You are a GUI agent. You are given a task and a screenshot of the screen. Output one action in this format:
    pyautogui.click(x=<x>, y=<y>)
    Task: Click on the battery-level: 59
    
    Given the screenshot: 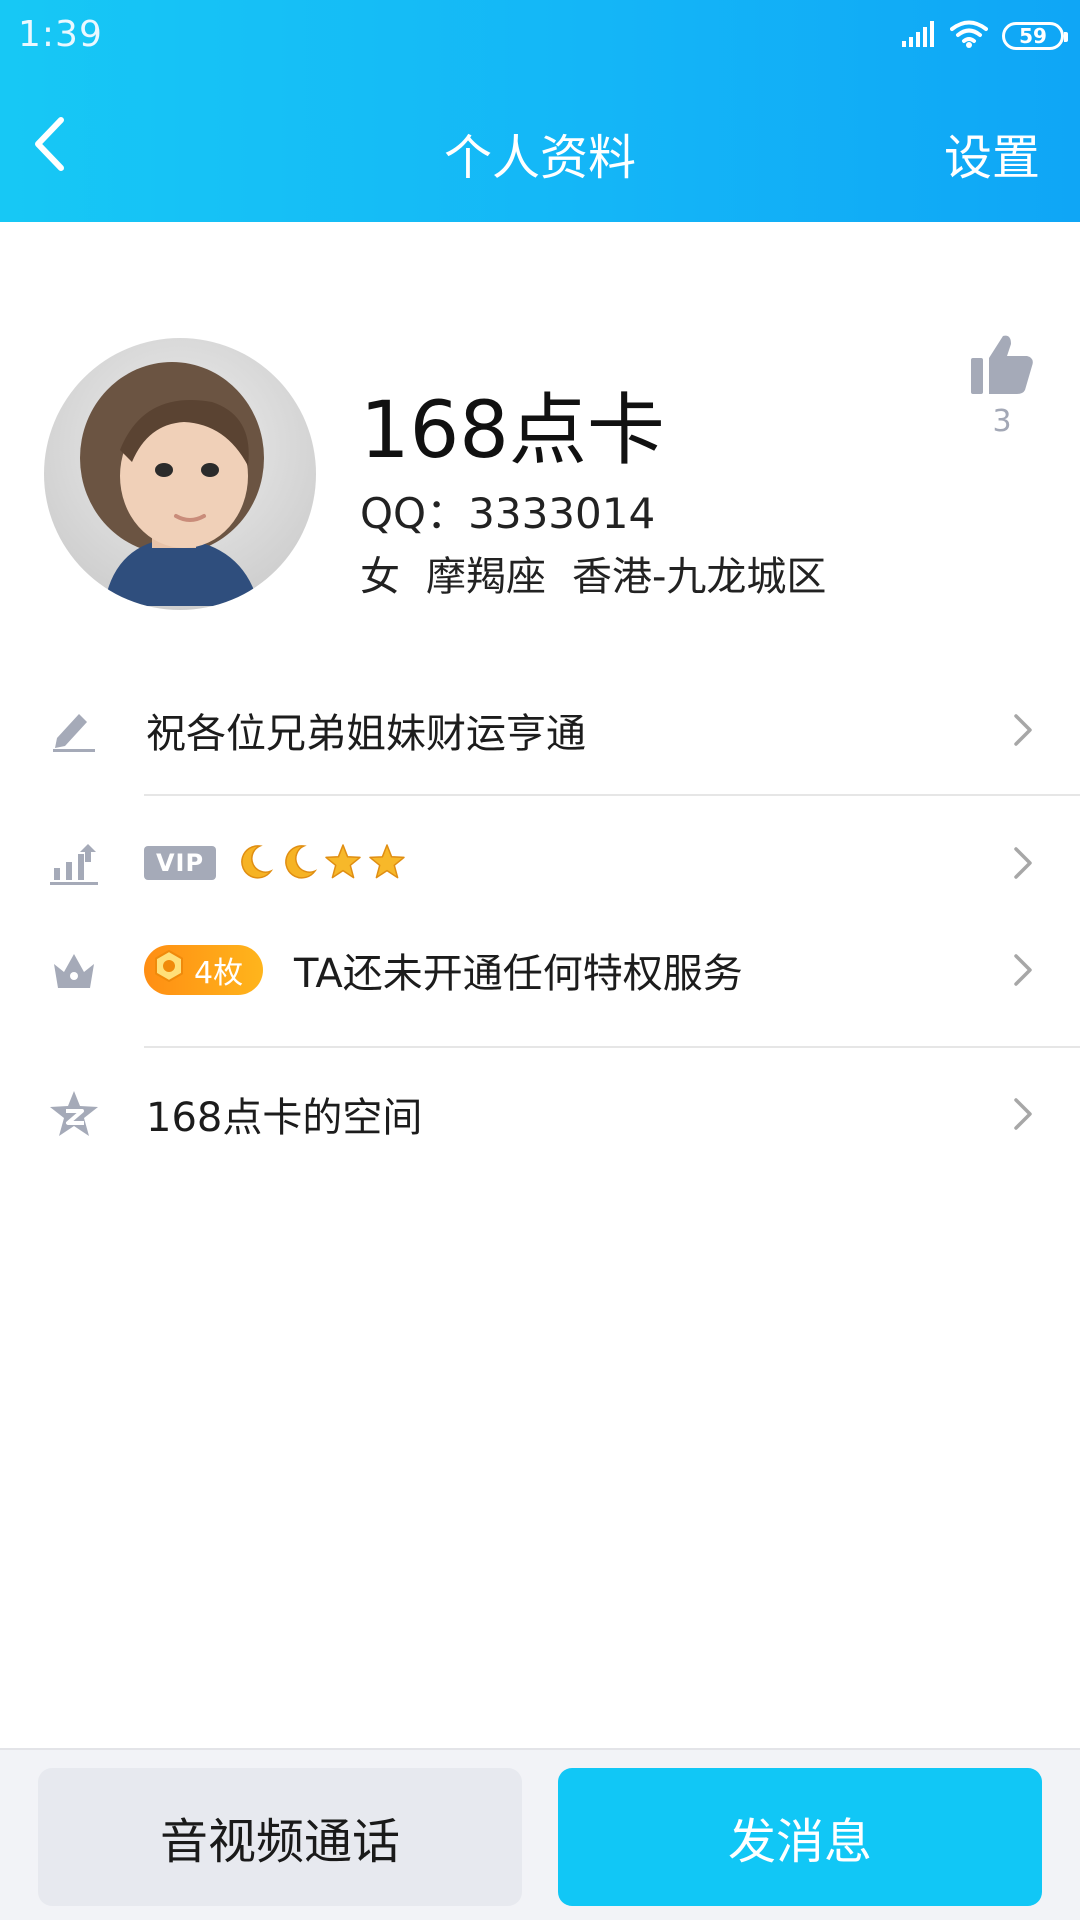 What is the action you would take?
    pyautogui.click(x=1033, y=36)
    